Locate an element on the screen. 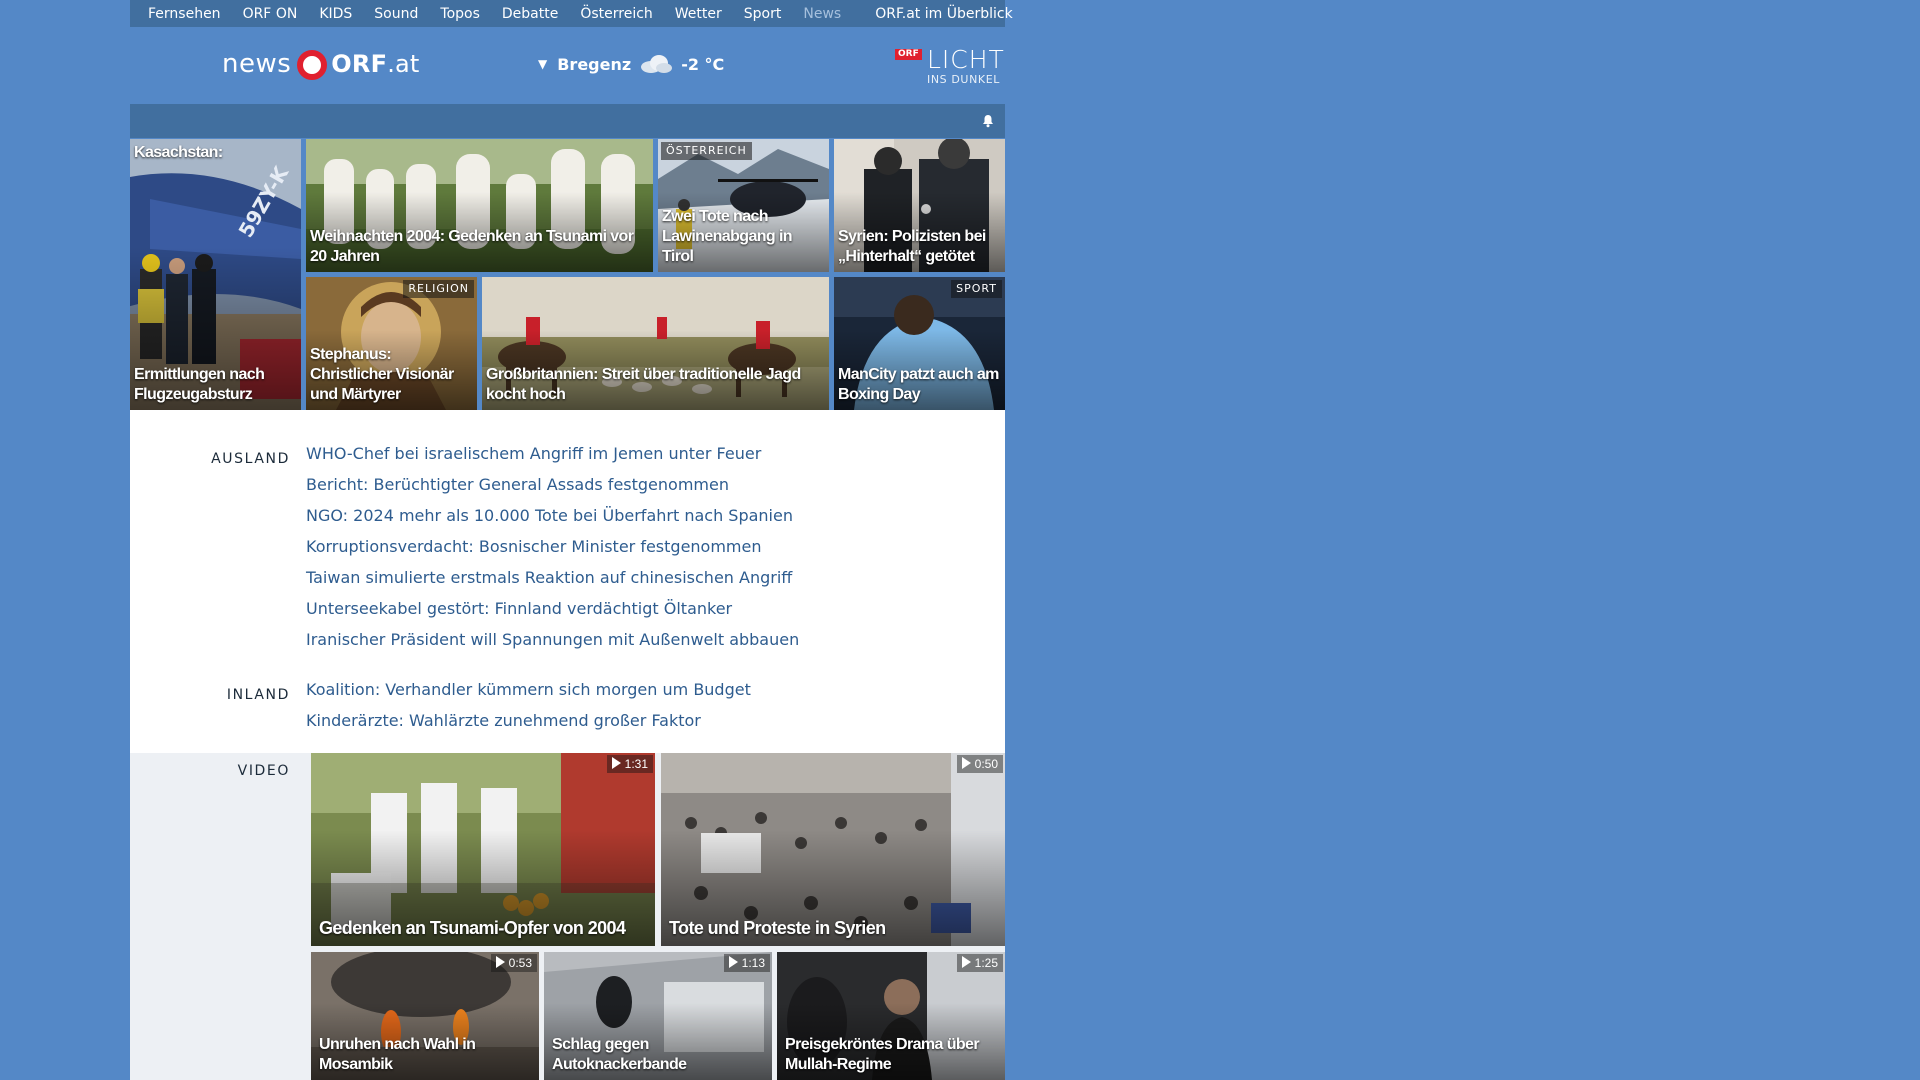 This screenshot has height=1080, width=1920. nav-item-sound: Sound is located at coordinates (396, 14).